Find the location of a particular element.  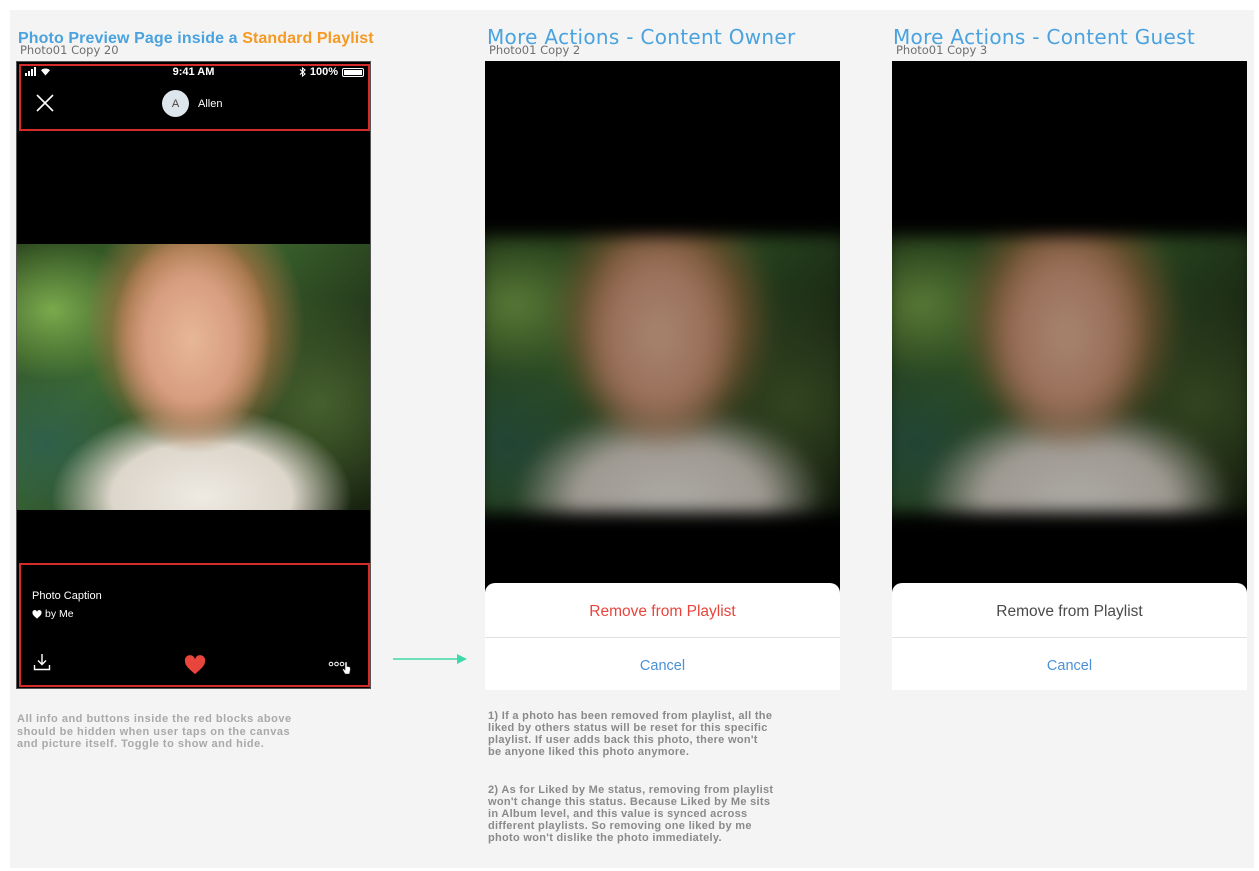

user-name: Allen is located at coordinates (210, 104).